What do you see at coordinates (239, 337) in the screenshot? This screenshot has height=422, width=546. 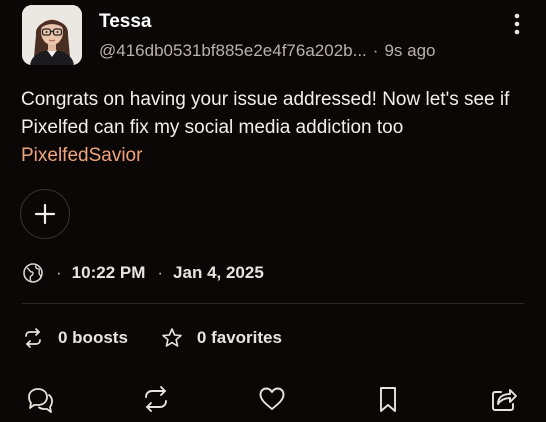 I see `favorites-label: 0 favorites` at bounding box center [239, 337].